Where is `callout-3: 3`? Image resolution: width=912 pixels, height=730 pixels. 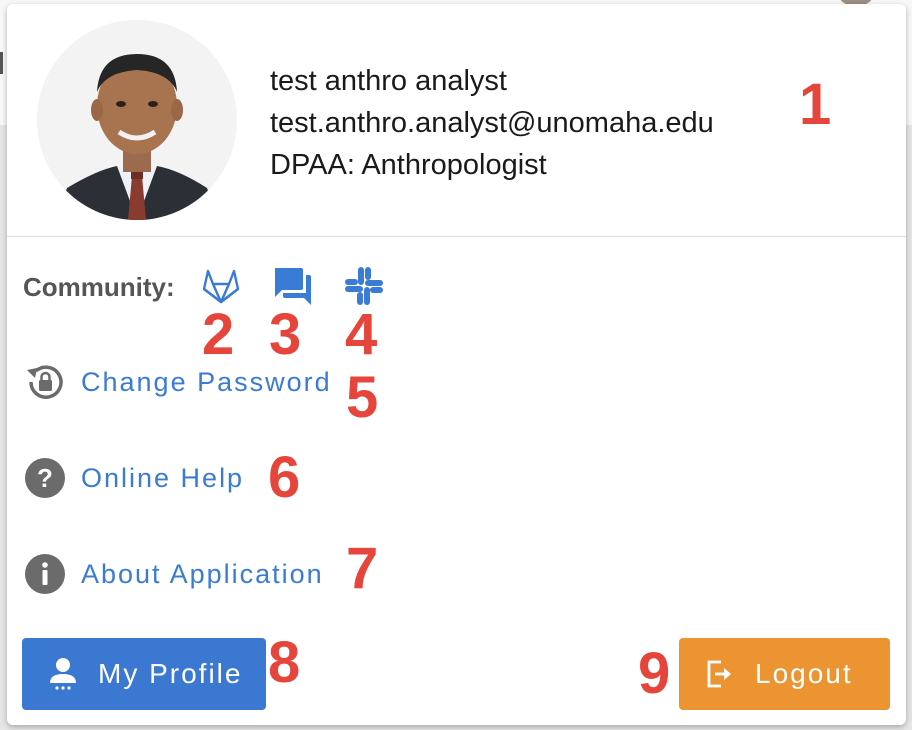
callout-3: 3 is located at coordinates (285, 334).